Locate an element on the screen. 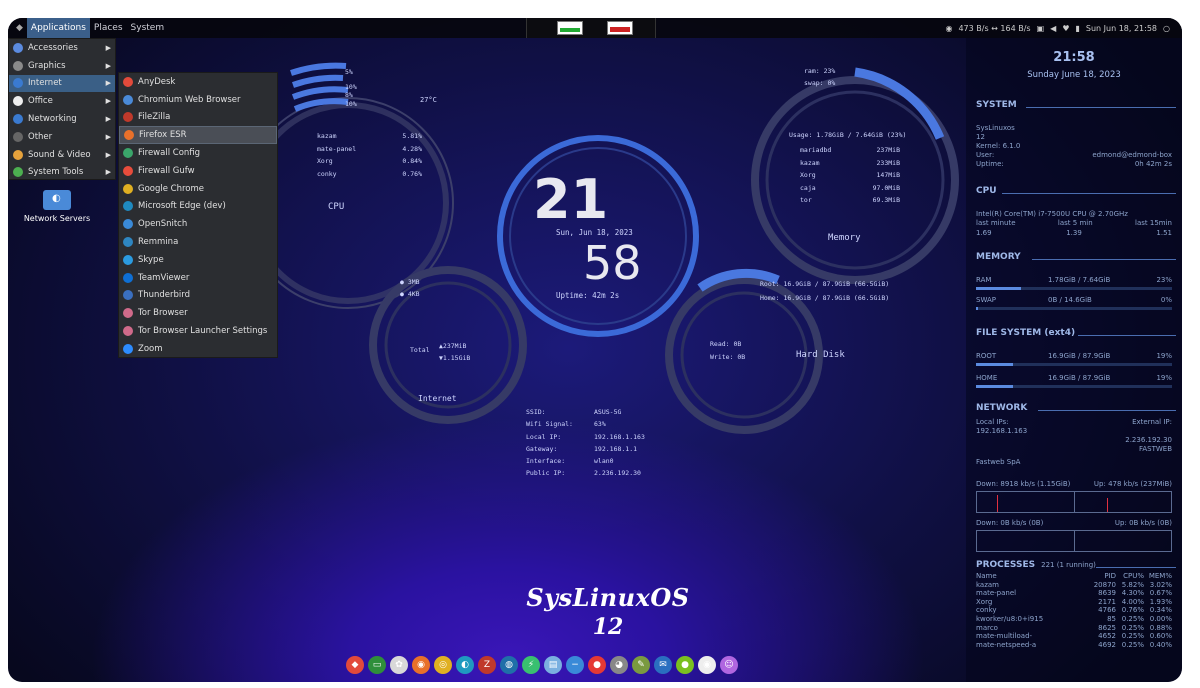 This screenshot has height=688, width=1200. network-info-row: Local IP: 192.168.1.163 is located at coordinates (601, 437).